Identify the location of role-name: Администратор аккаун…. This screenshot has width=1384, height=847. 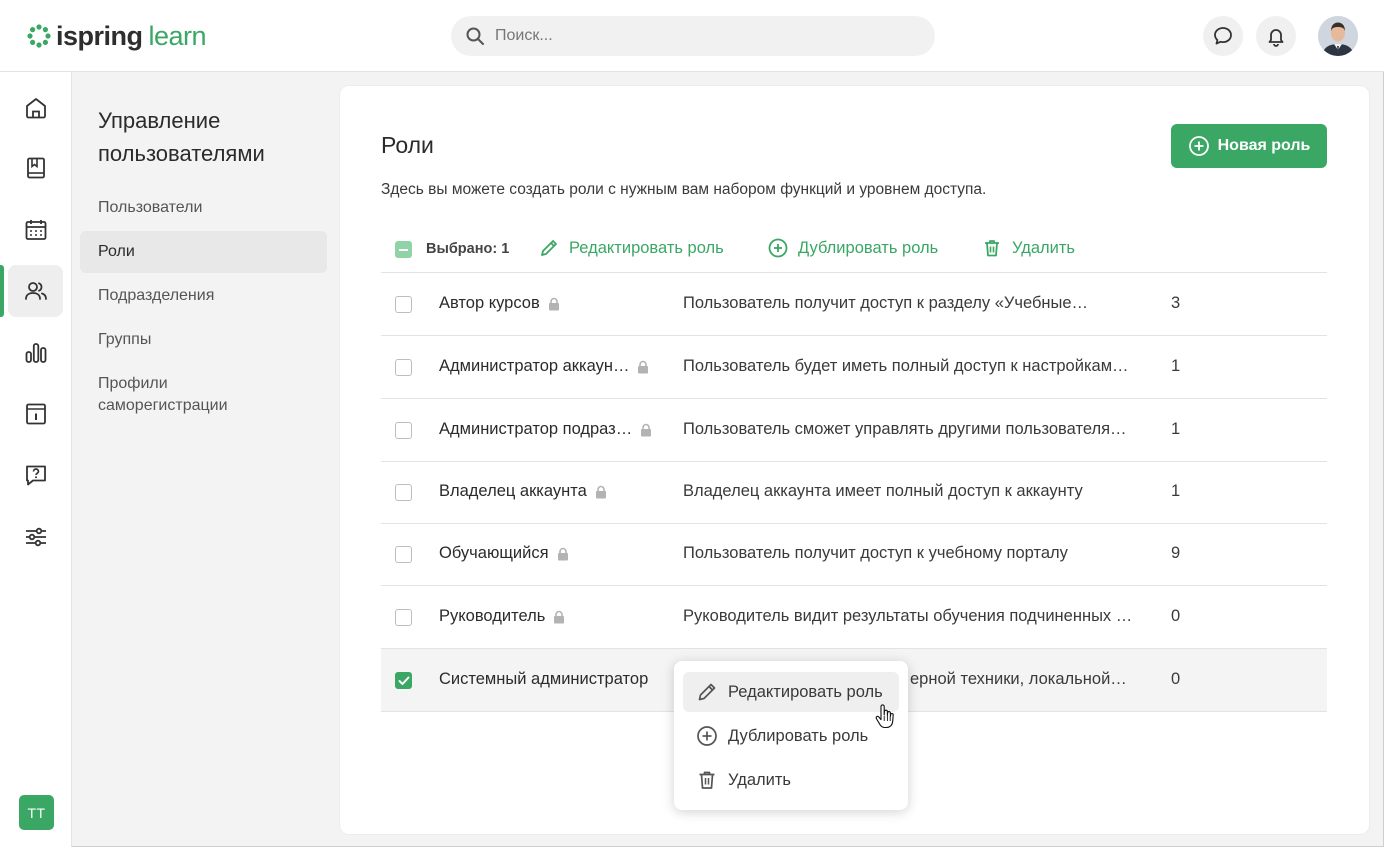
(544, 366).